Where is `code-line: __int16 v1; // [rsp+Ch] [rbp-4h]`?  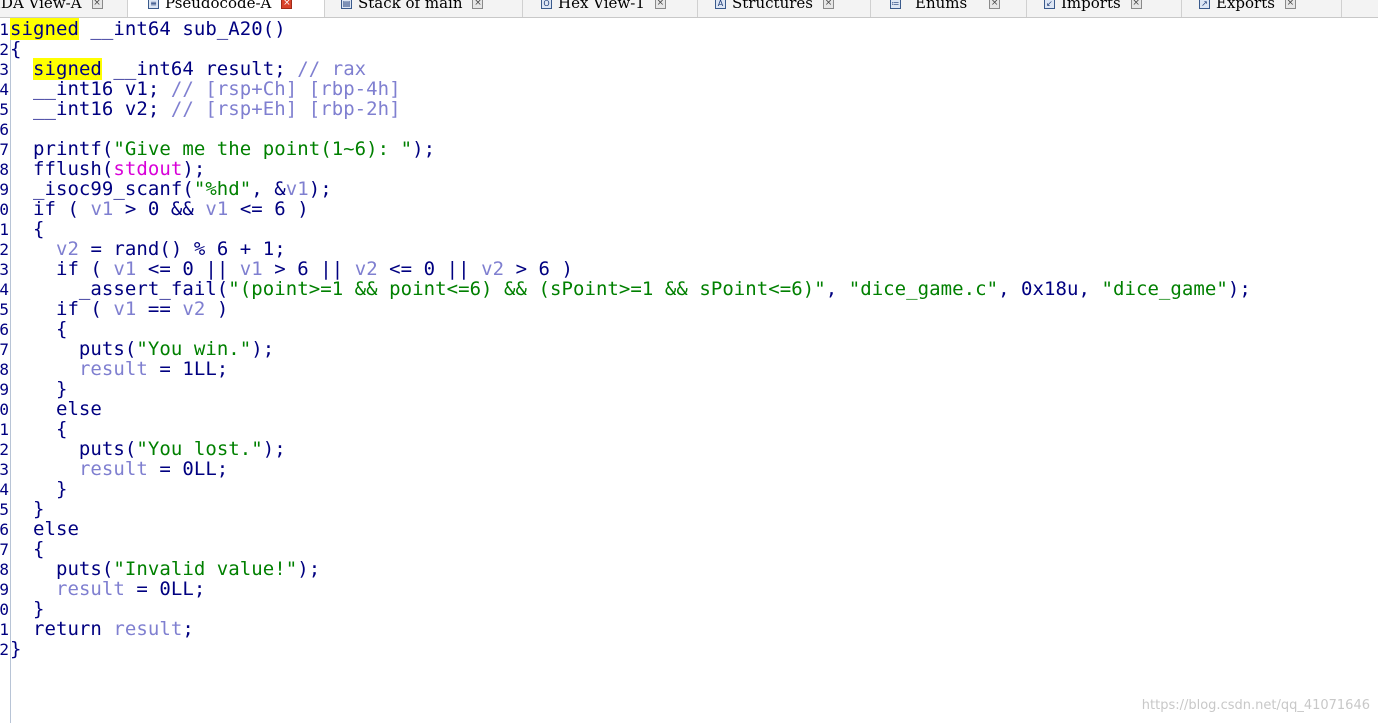
code-line: __int16 v1; // [rsp+Ch] [rbp-4h] is located at coordinates (205, 89).